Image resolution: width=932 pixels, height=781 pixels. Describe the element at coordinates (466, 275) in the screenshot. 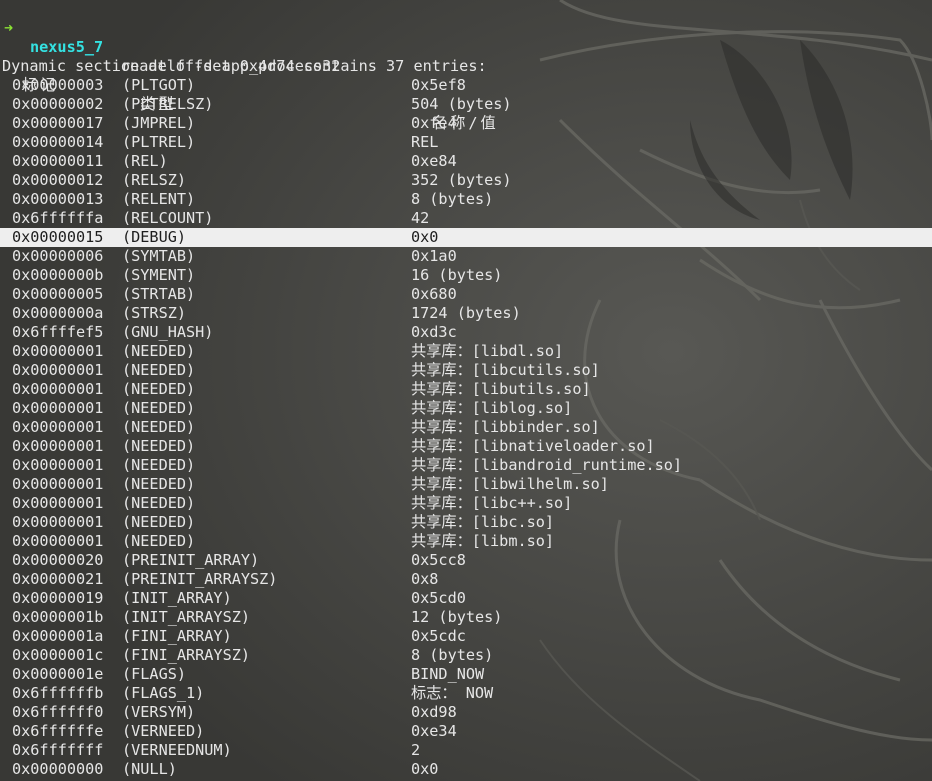

I see `table-row: 0x0000000b (SYMENT) 16 (bytes)` at that location.